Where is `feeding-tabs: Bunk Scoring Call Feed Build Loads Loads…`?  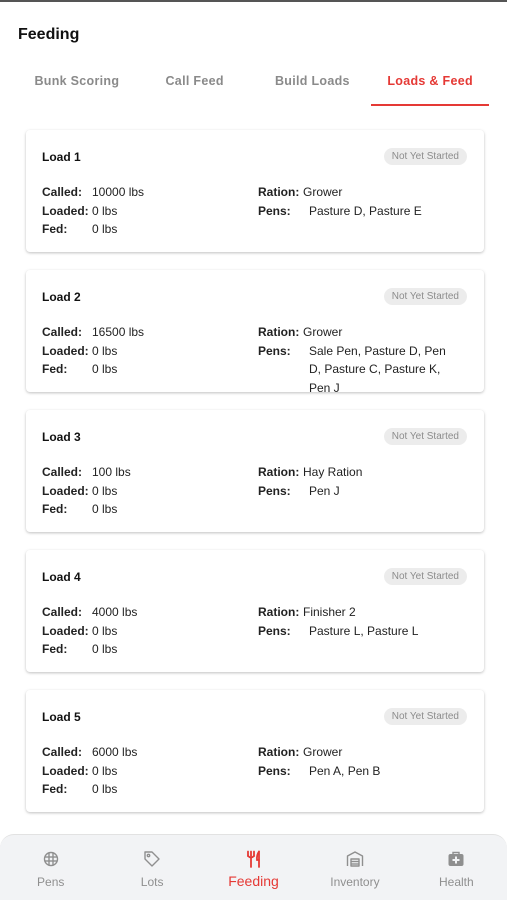
feeding-tabs: Bunk Scoring Call Feed Build Loads Loads… is located at coordinates (253, 83).